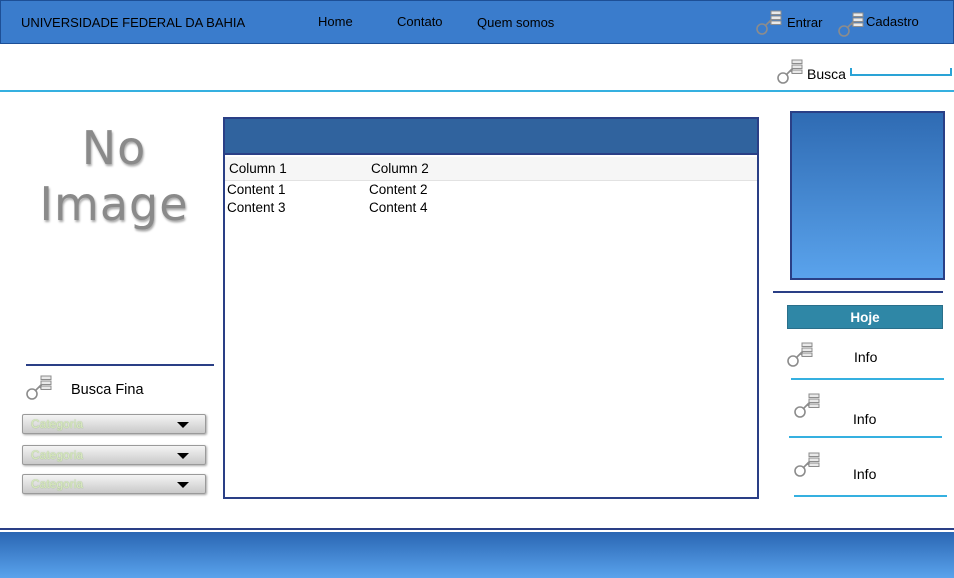 Image resolution: width=954 pixels, height=578 pixels. Describe the element at coordinates (114, 204) in the screenshot. I see `placeholder-text-line: Image` at that location.